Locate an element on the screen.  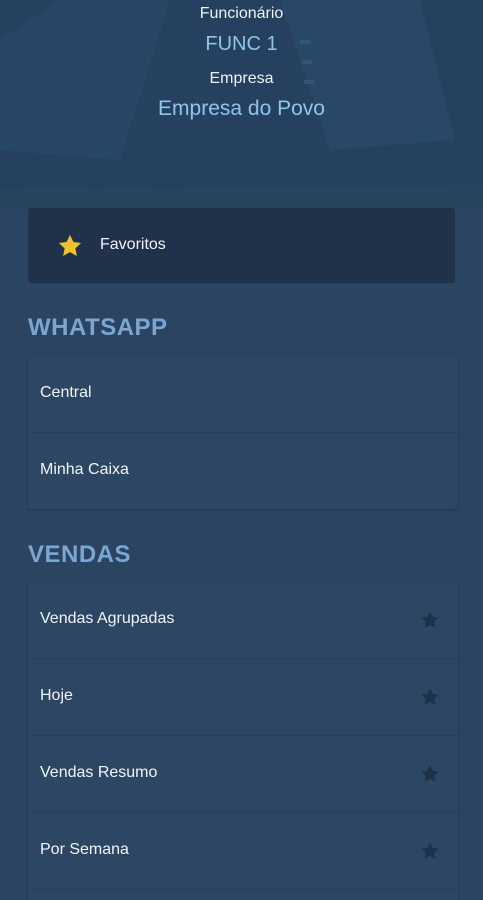
company-label: Empresa is located at coordinates (241, 78).